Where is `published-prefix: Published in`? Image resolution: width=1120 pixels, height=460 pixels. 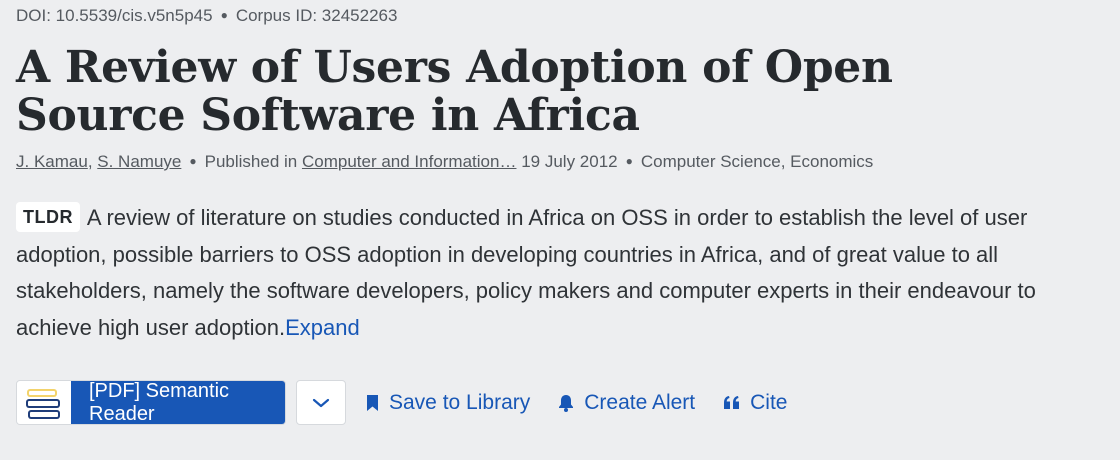 published-prefix: Published in is located at coordinates (251, 161).